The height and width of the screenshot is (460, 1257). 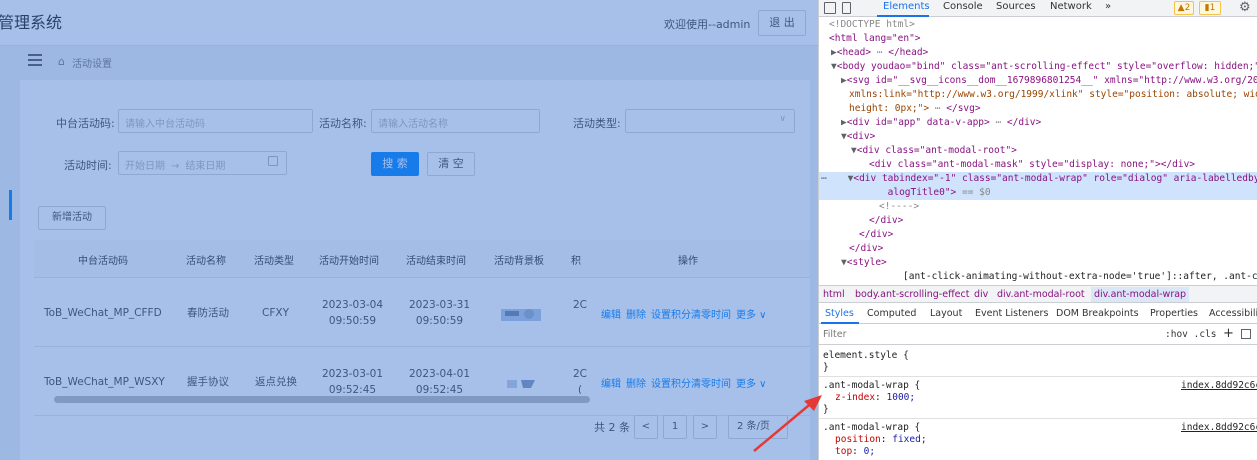 I want to click on pagination-page-1: 1, so click(x=675, y=427).